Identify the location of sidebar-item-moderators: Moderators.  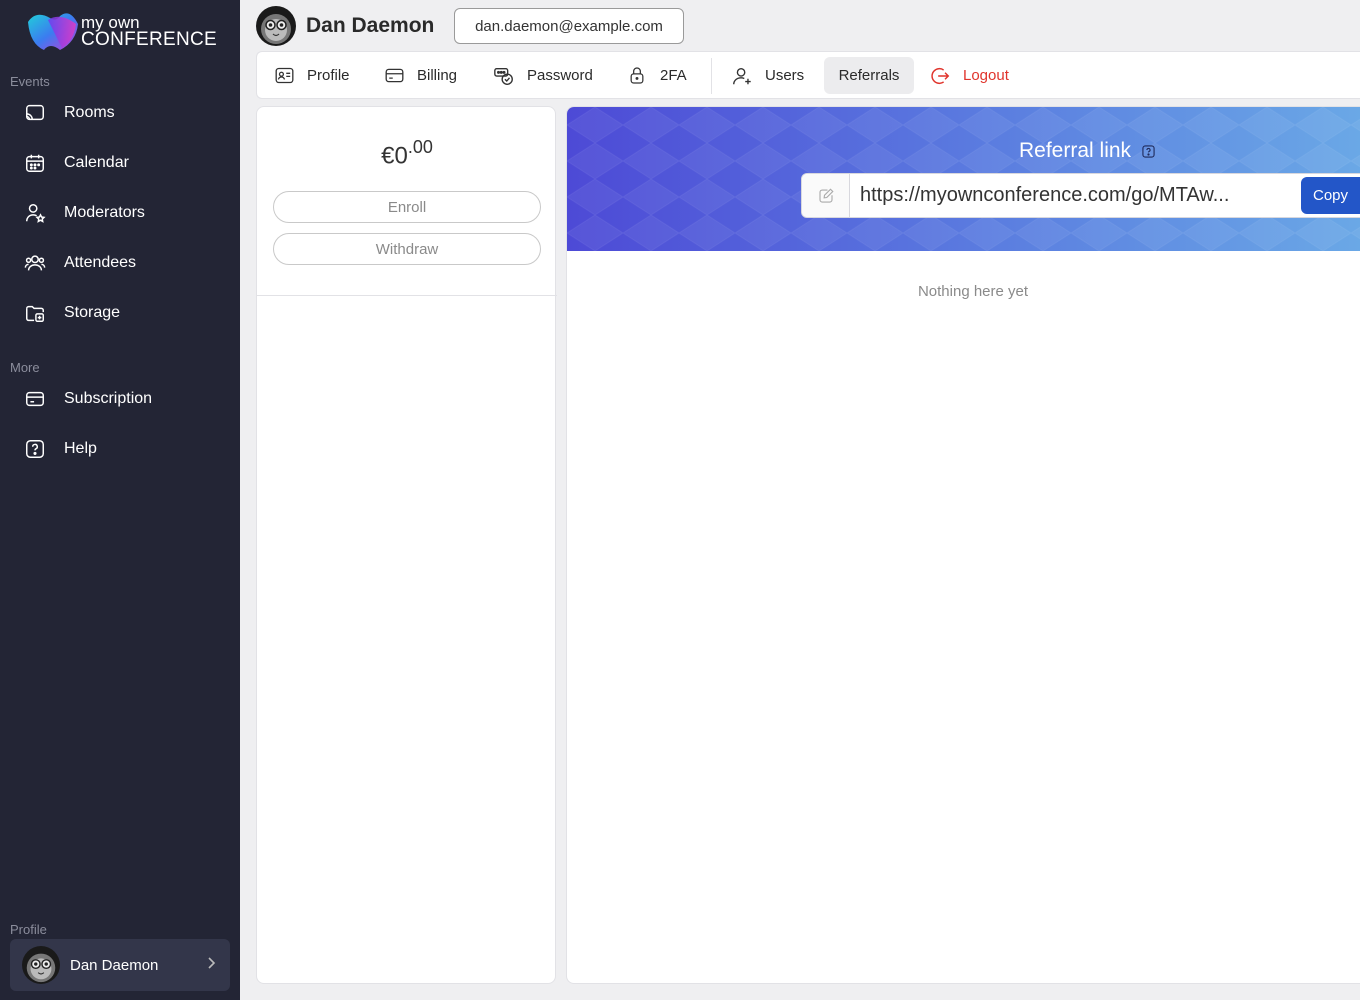
(120, 213).